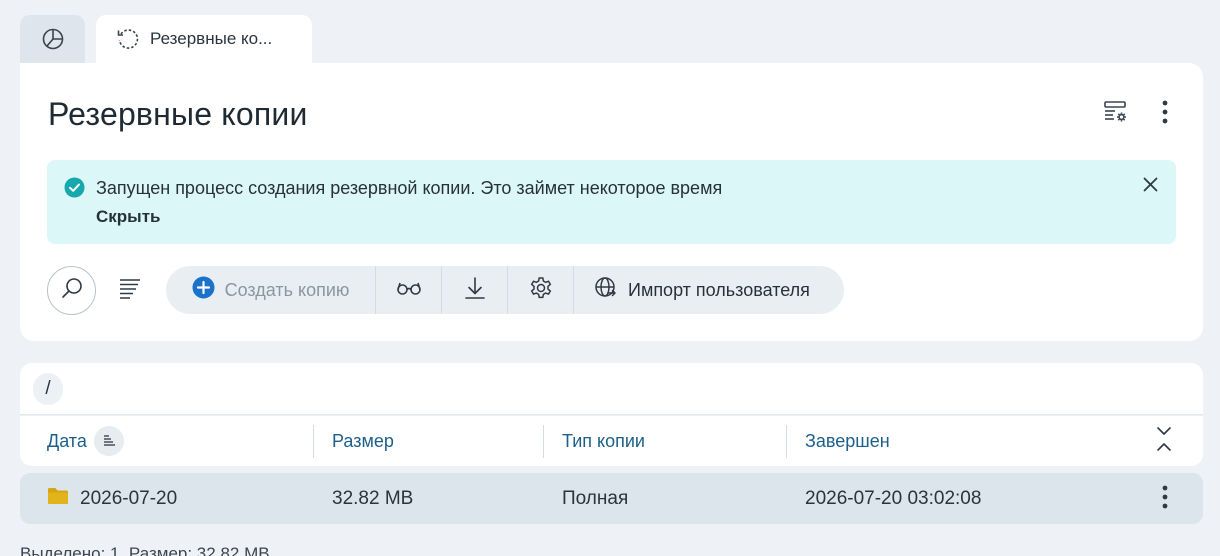 This screenshot has height=556, width=1220. I want to click on pie-chart-icon, so click(53, 39).